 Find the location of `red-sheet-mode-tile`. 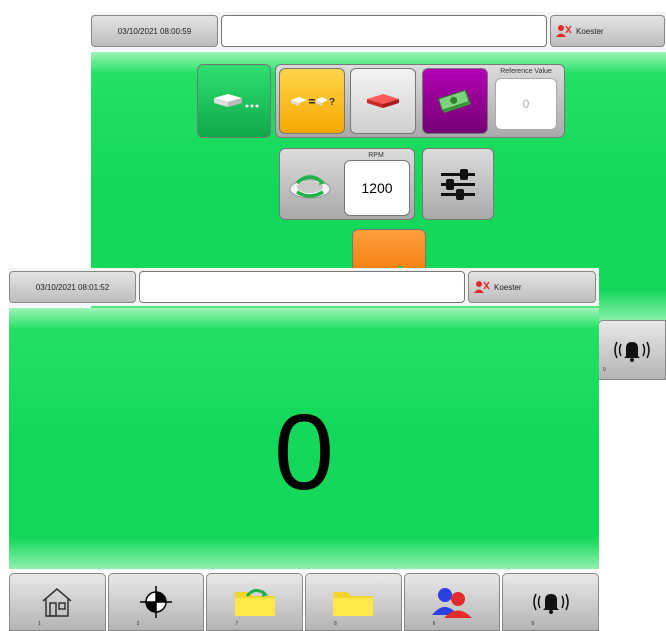

red-sheet-mode-tile is located at coordinates (383, 101).